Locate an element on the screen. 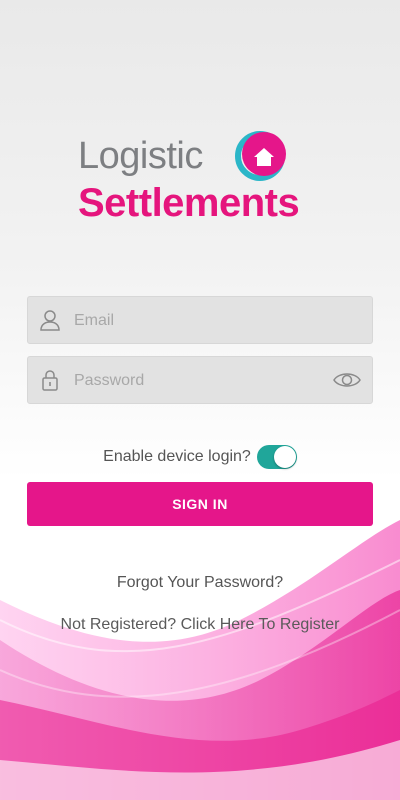 This screenshot has height=800, width=400. app-logo: Logistic Settlements is located at coordinates (208, 178).